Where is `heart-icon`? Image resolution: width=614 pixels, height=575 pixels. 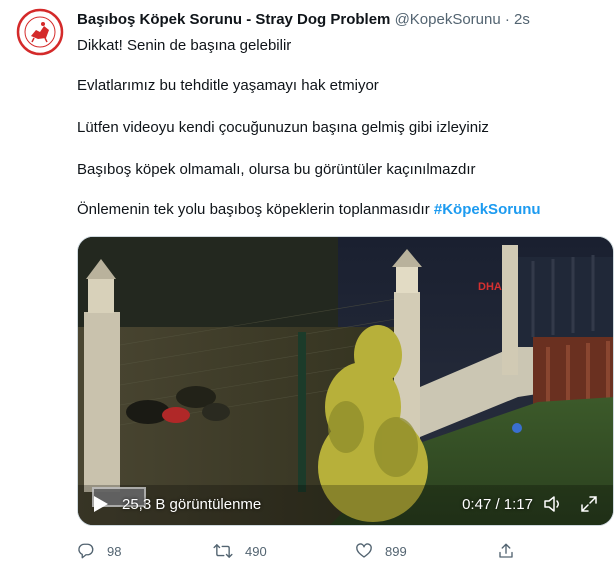 heart-icon is located at coordinates (364, 550).